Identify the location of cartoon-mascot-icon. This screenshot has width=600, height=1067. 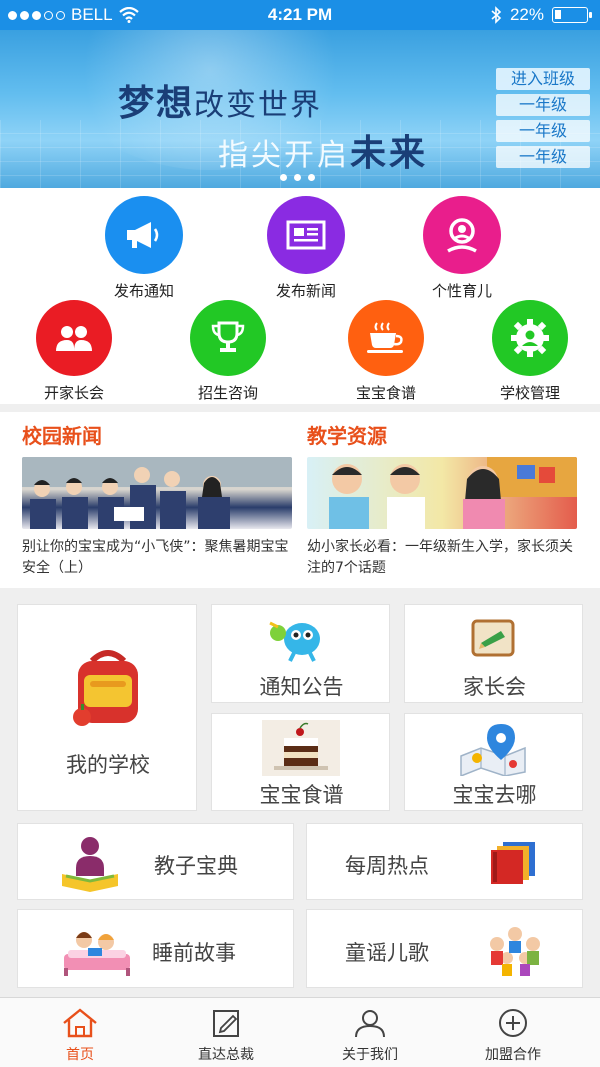
(294, 641).